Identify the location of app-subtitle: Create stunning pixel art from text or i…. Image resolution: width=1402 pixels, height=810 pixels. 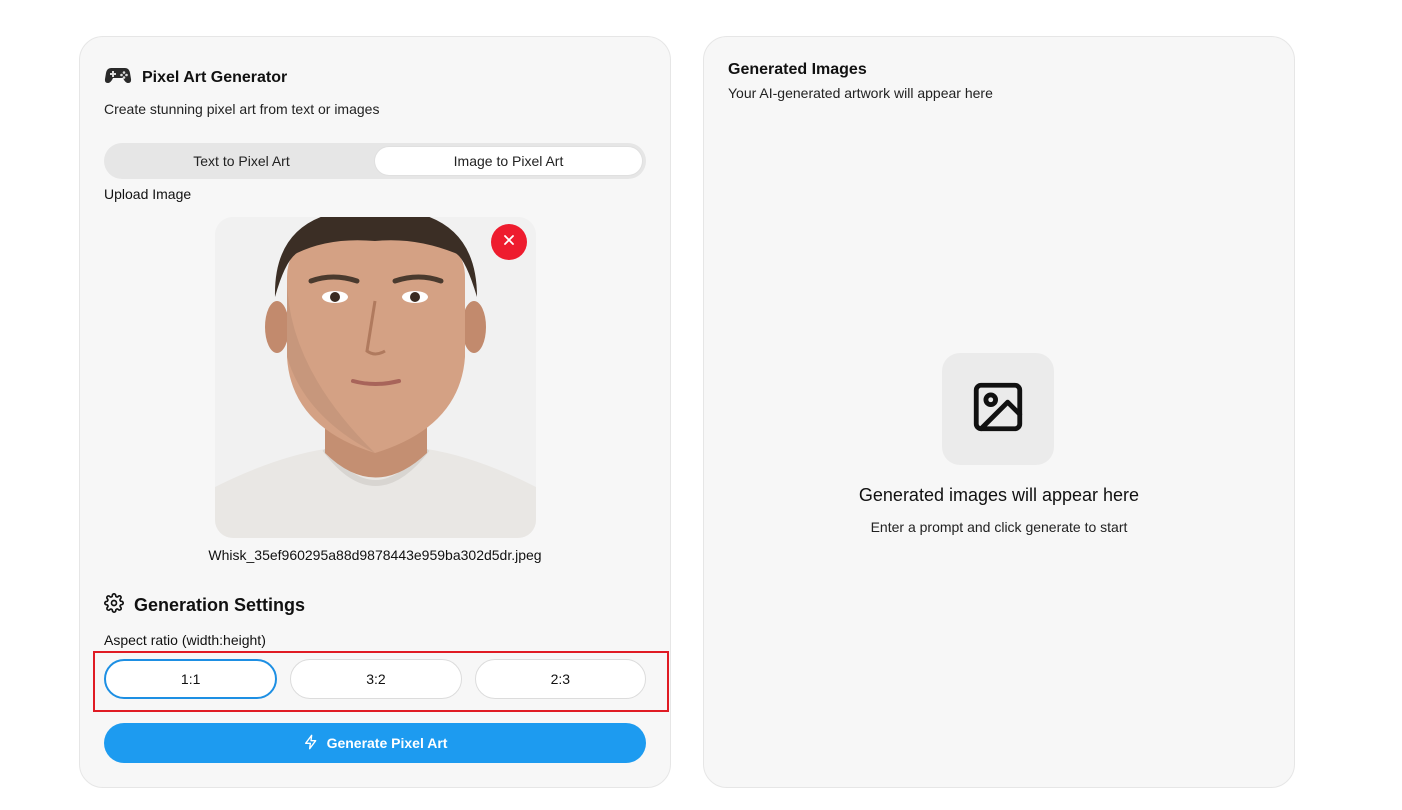
(242, 109).